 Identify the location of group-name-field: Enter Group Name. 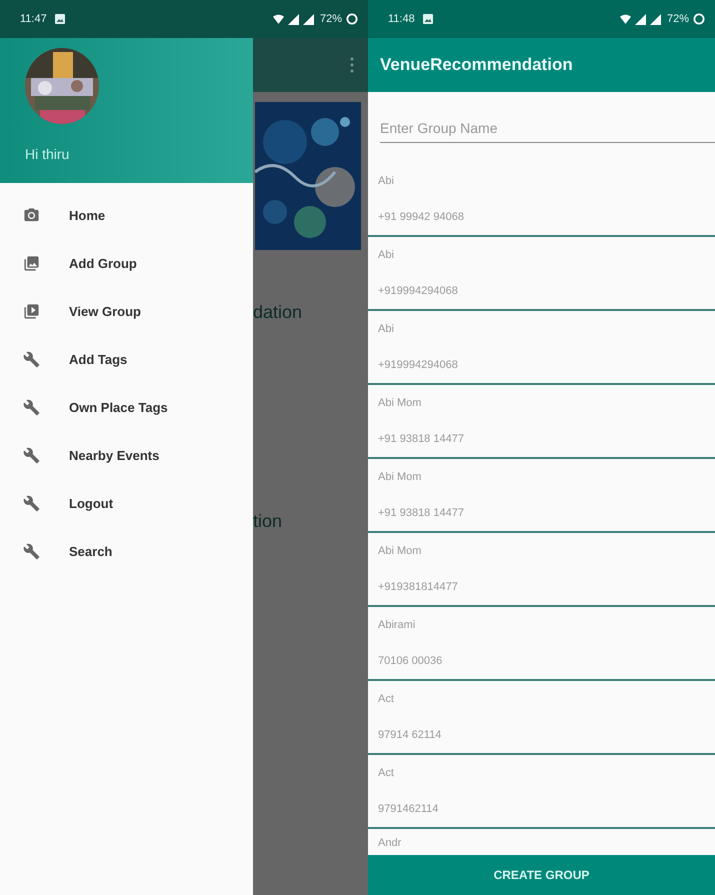
(547, 129).